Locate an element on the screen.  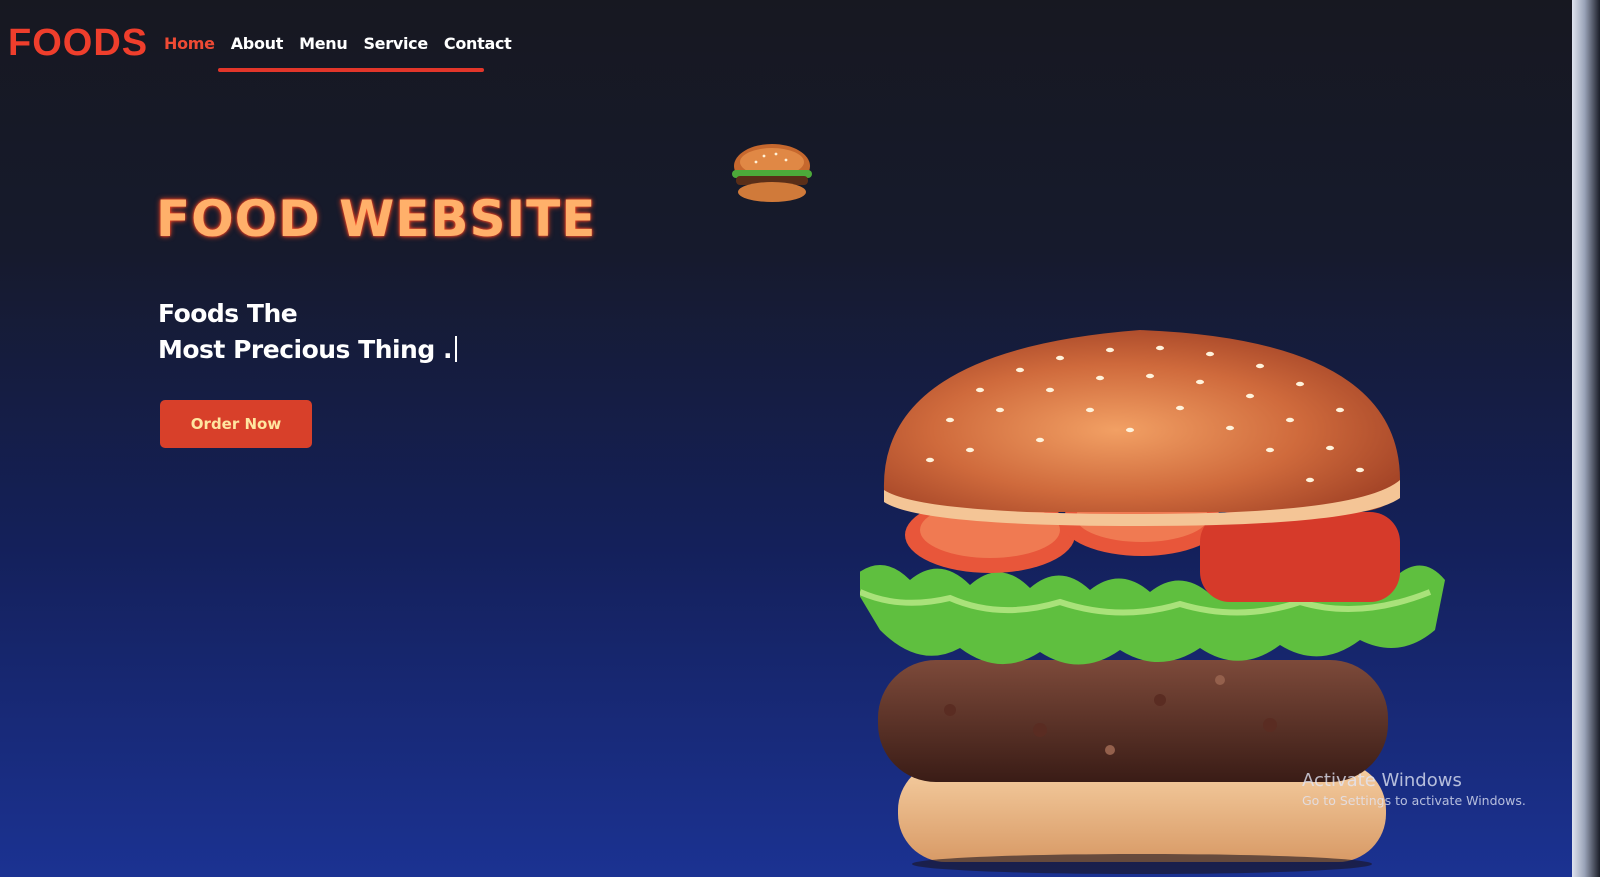
watermark-title: Activate Windows is located at coordinates (1382, 780).